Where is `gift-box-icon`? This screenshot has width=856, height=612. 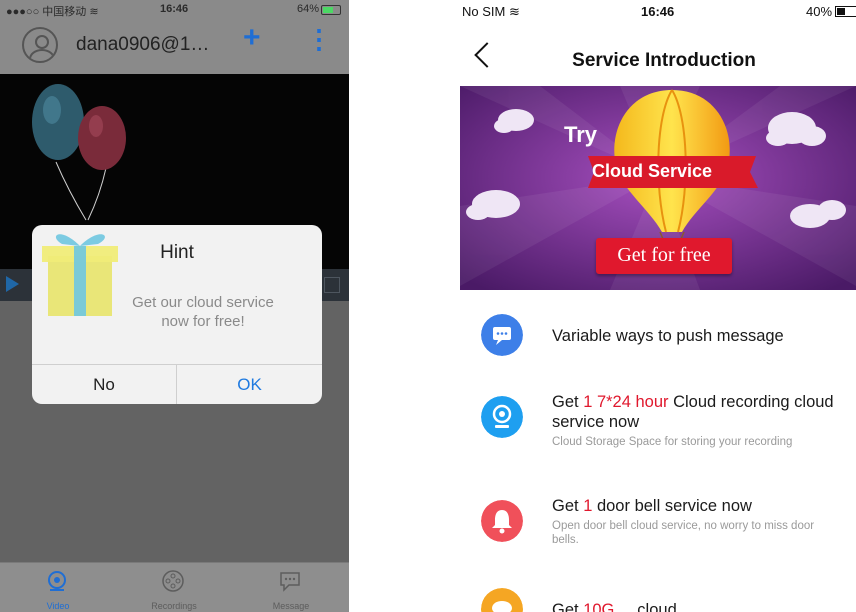
gift-box-icon is located at coordinates (80, 275).